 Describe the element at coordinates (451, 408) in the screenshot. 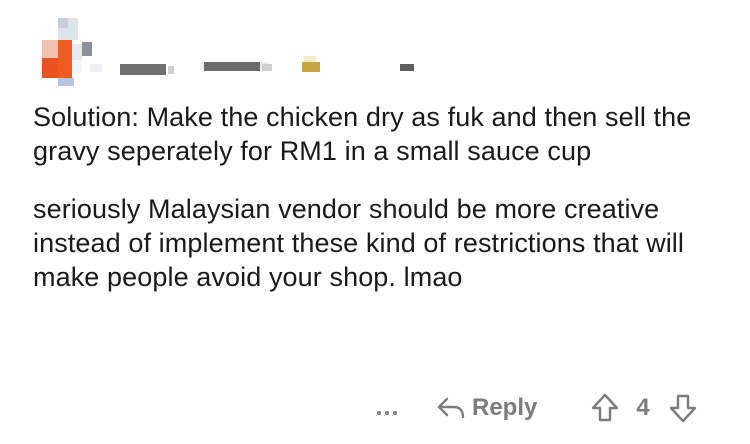

I see `reply-icon` at that location.